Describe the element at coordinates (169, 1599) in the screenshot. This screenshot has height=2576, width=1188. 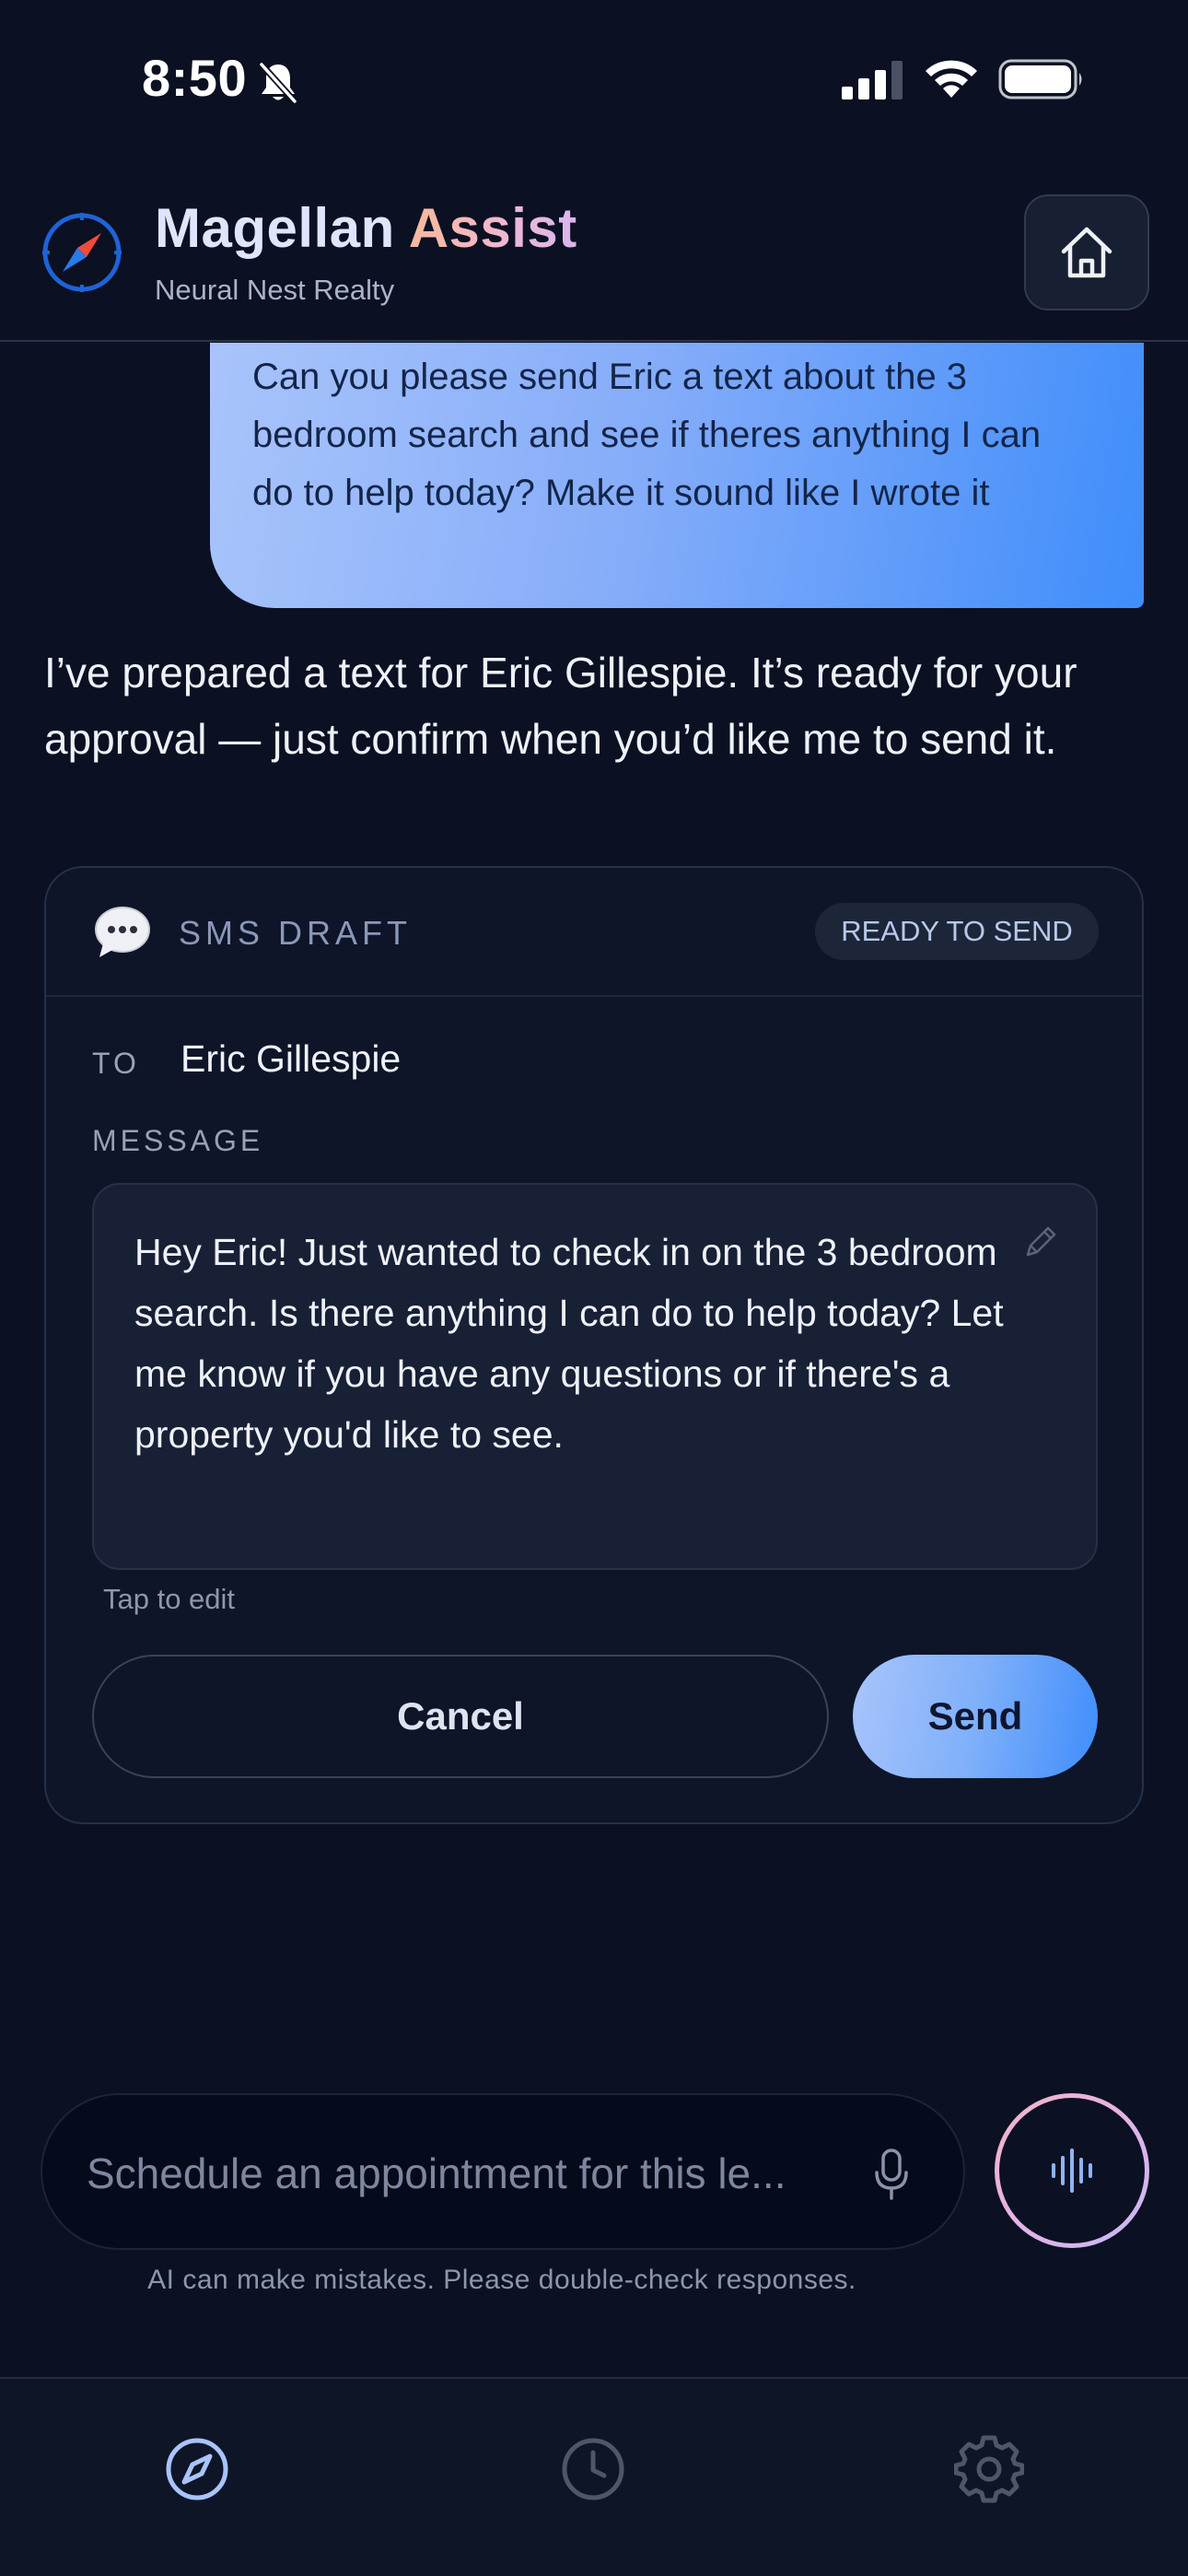
I see `edit-hint: Tap to edit` at that location.